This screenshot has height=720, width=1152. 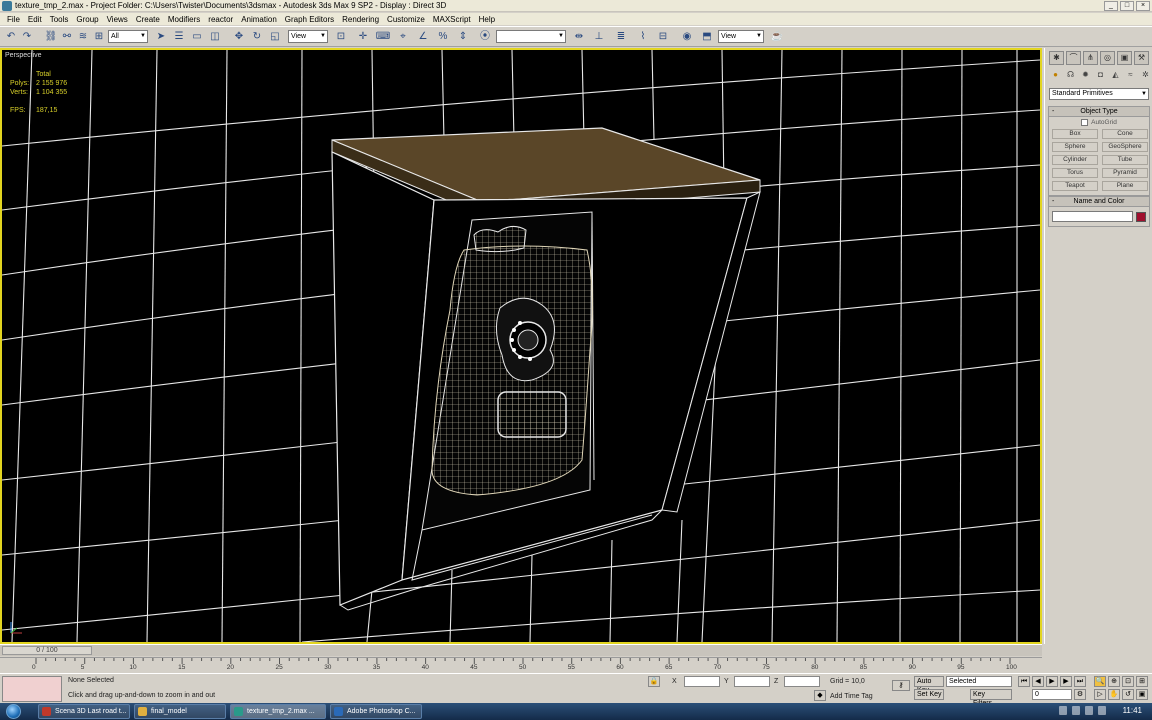 I want to click on autogrid-checkbox, so click(x=1085, y=122).